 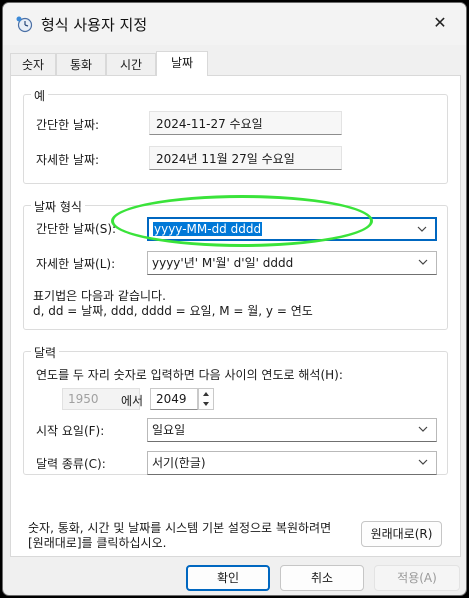 I want to click on tab-number: 숫자, so click(x=33, y=64).